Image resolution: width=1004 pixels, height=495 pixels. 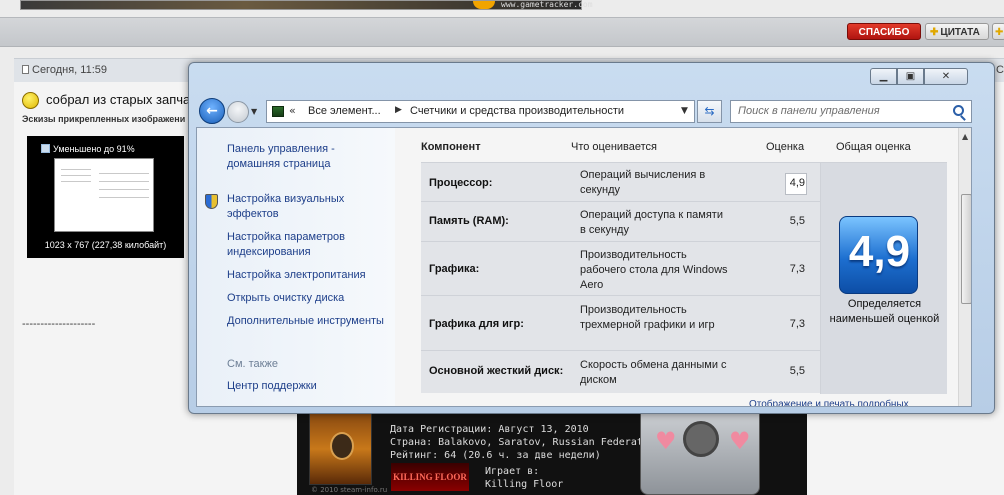 I want to click on nav-link-indexing: Настройка параметров индексирования, so click(x=307, y=245).